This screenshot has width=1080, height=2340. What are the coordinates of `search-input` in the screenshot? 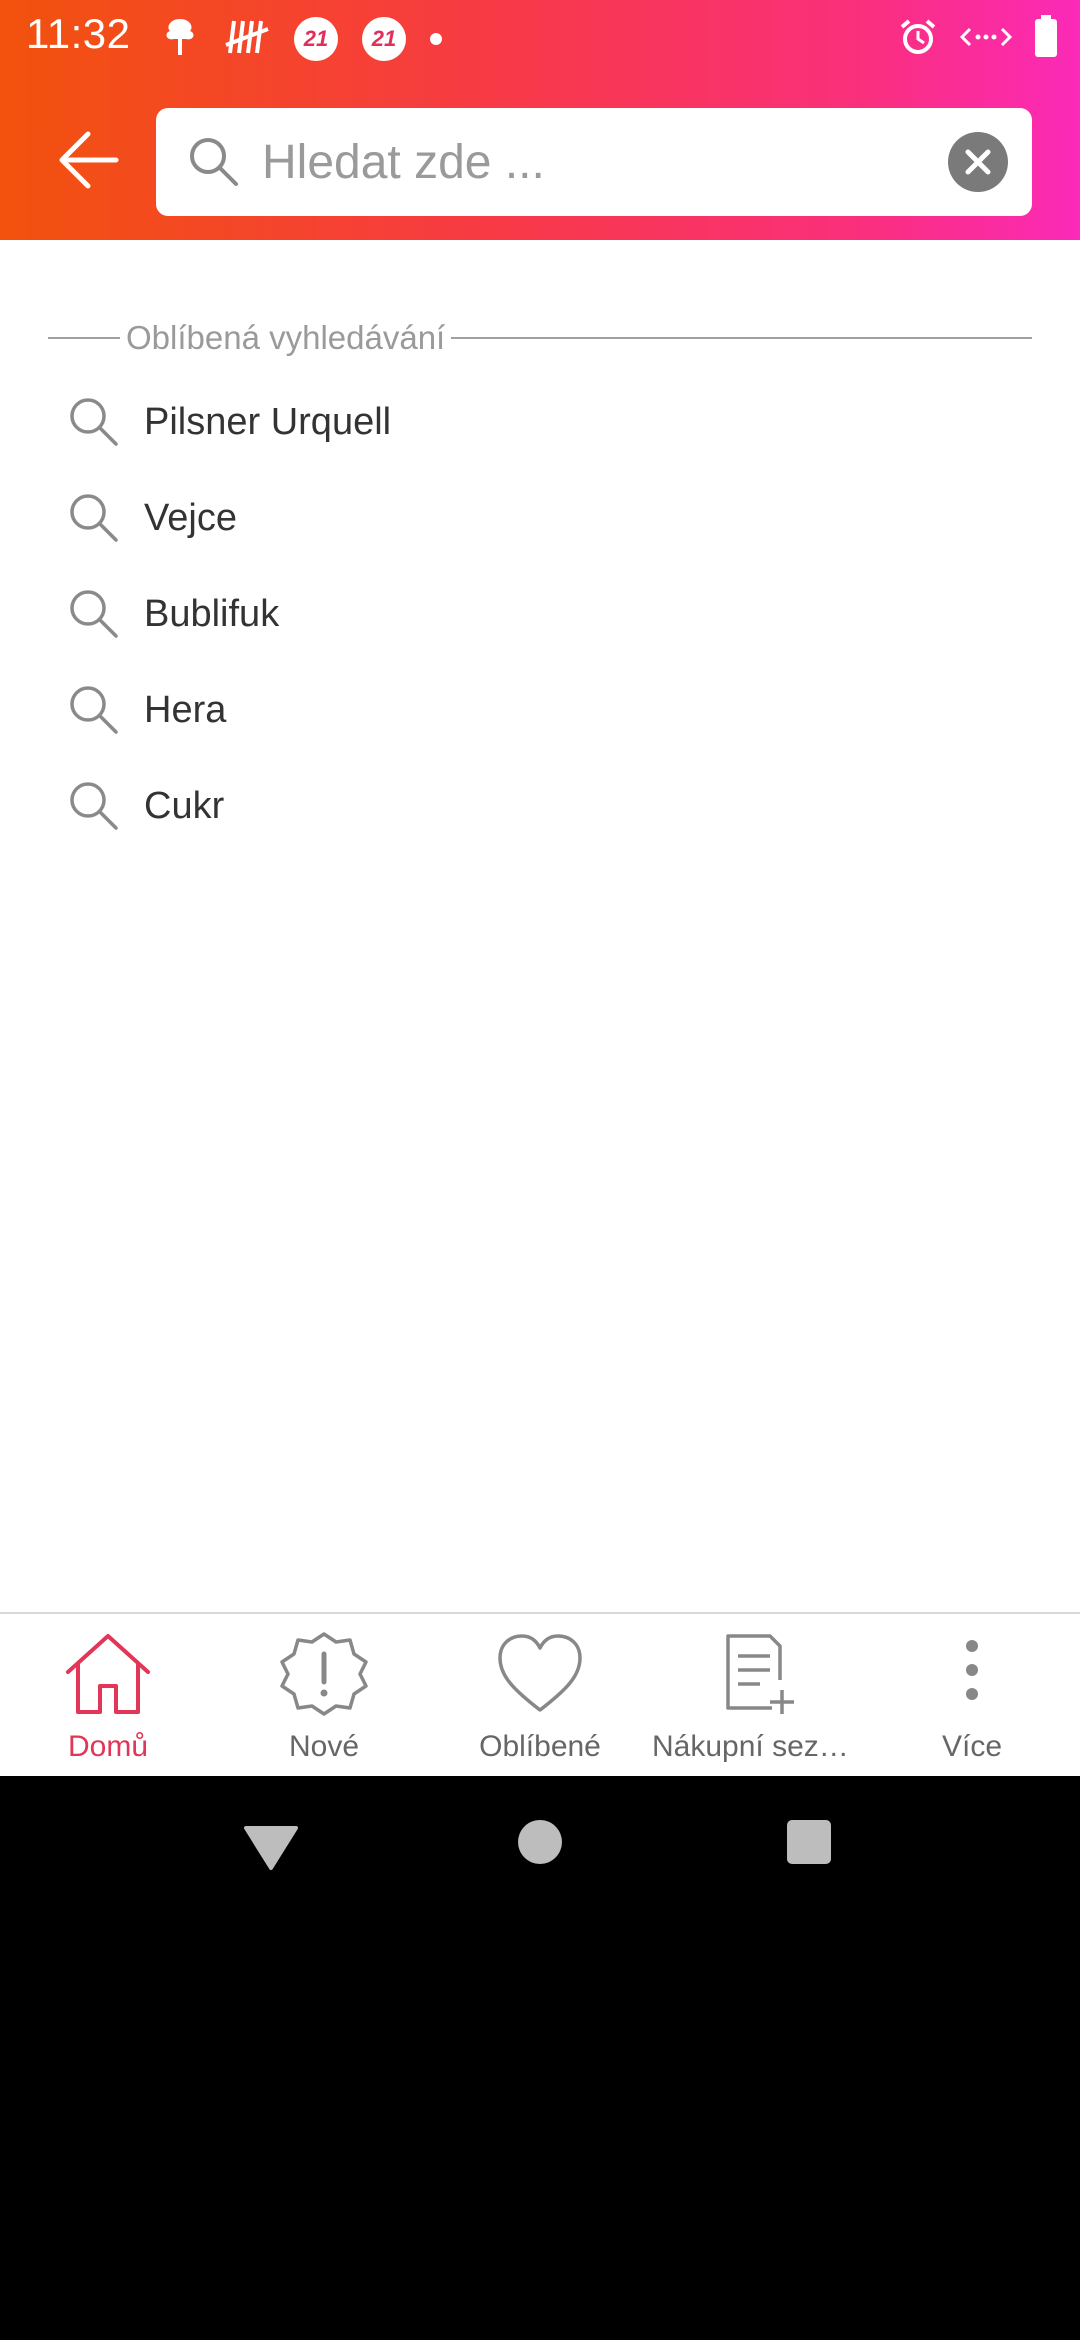 It's located at (602, 162).